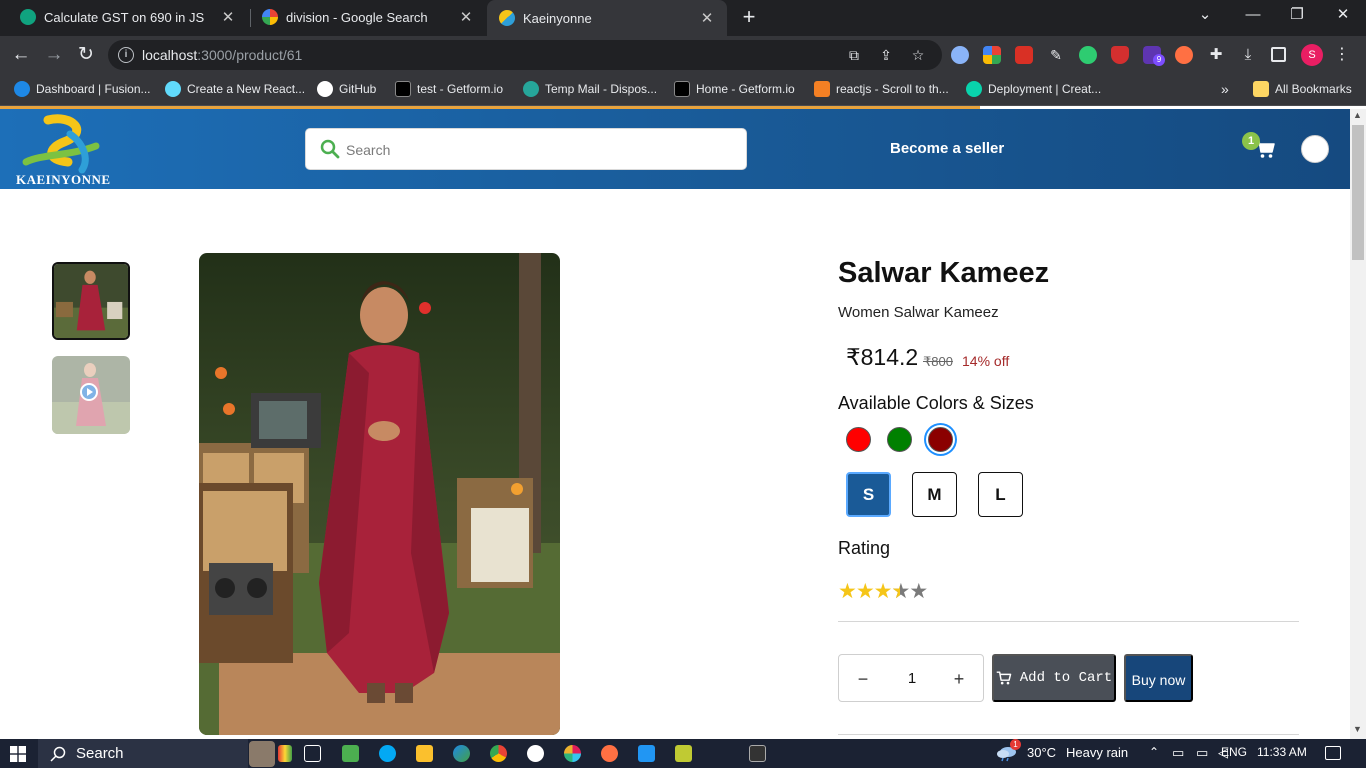 The image size is (1366, 768). Describe the element at coordinates (100, 753) in the screenshot. I see `taskbar-search-label: Search` at that location.